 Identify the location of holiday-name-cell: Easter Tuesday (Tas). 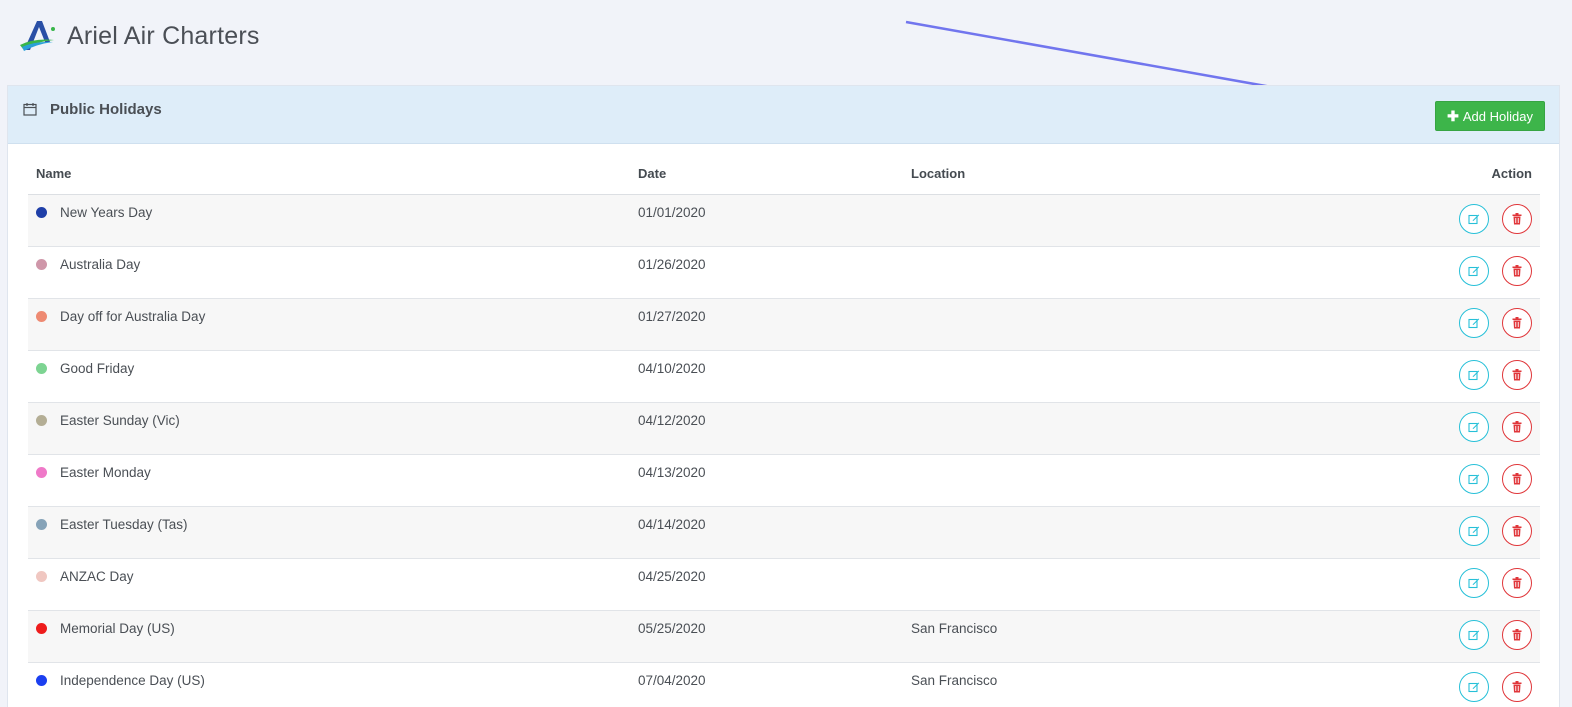
(329, 532).